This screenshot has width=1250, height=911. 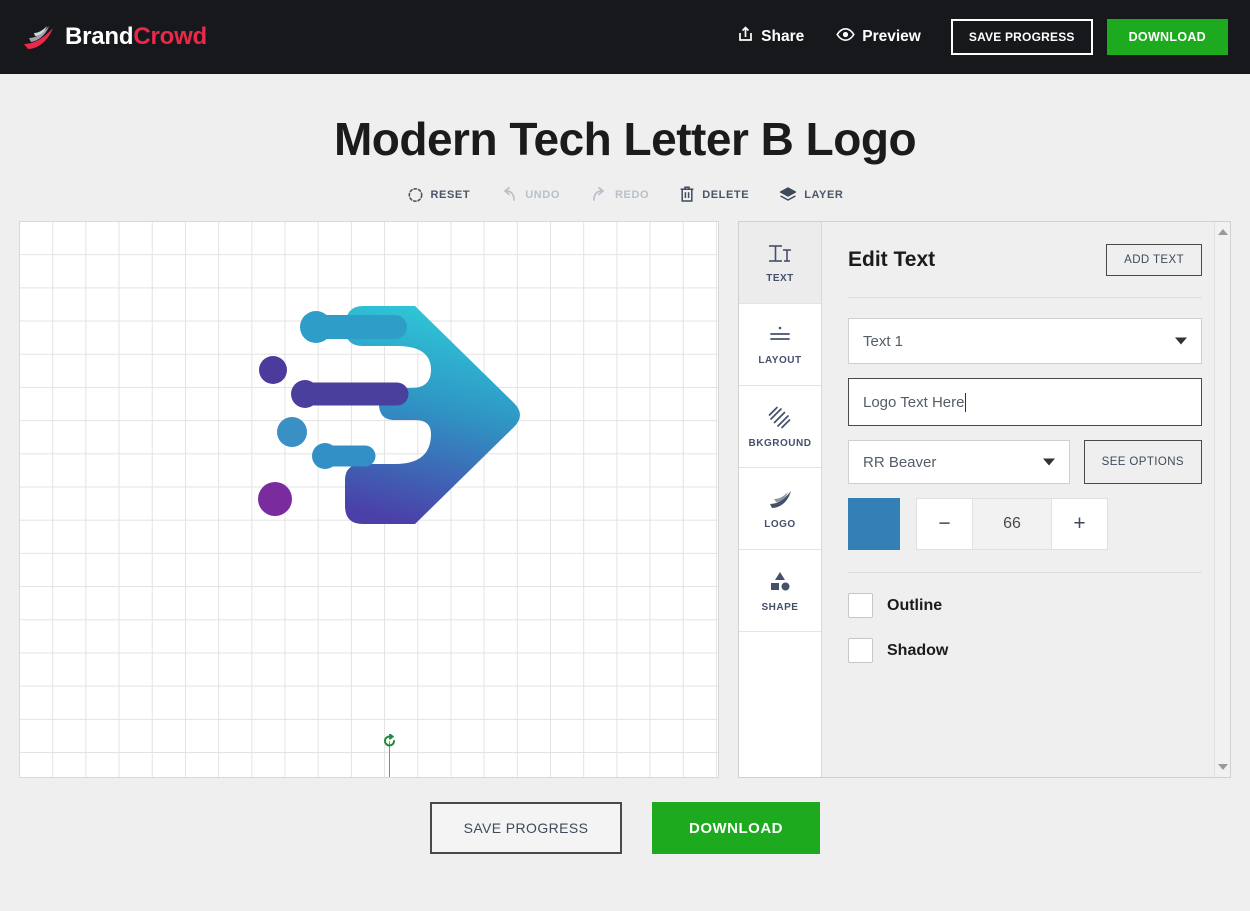 What do you see at coordinates (780, 607) in the screenshot?
I see `panel-tab-shape-label: SHAPE` at bounding box center [780, 607].